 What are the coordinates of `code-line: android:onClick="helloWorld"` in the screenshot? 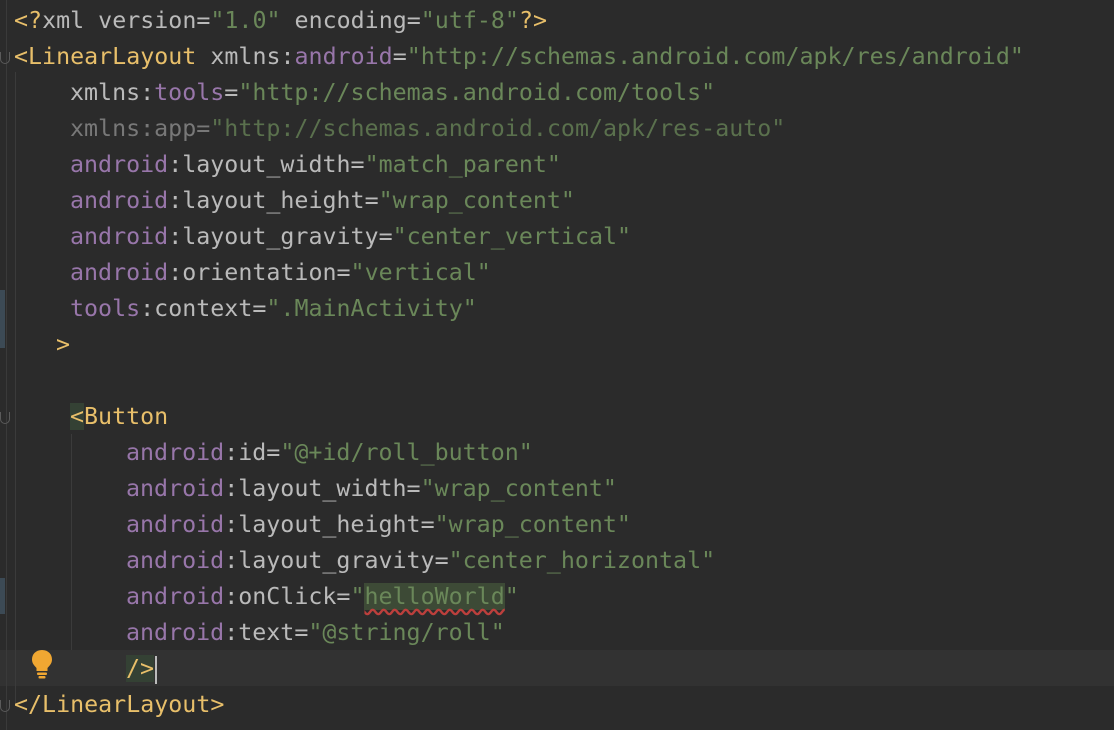 It's located at (322, 597).